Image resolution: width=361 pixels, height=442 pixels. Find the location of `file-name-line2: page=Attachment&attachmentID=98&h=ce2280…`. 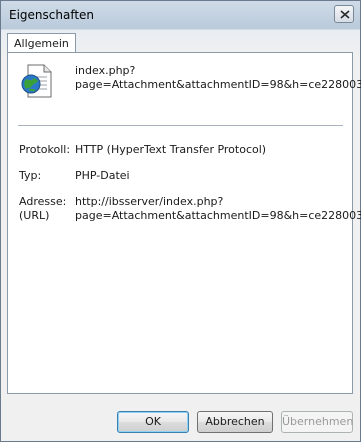

file-name-line2: page=Attachment&attachmentID=98&h=ce2280… is located at coordinates (218, 84).